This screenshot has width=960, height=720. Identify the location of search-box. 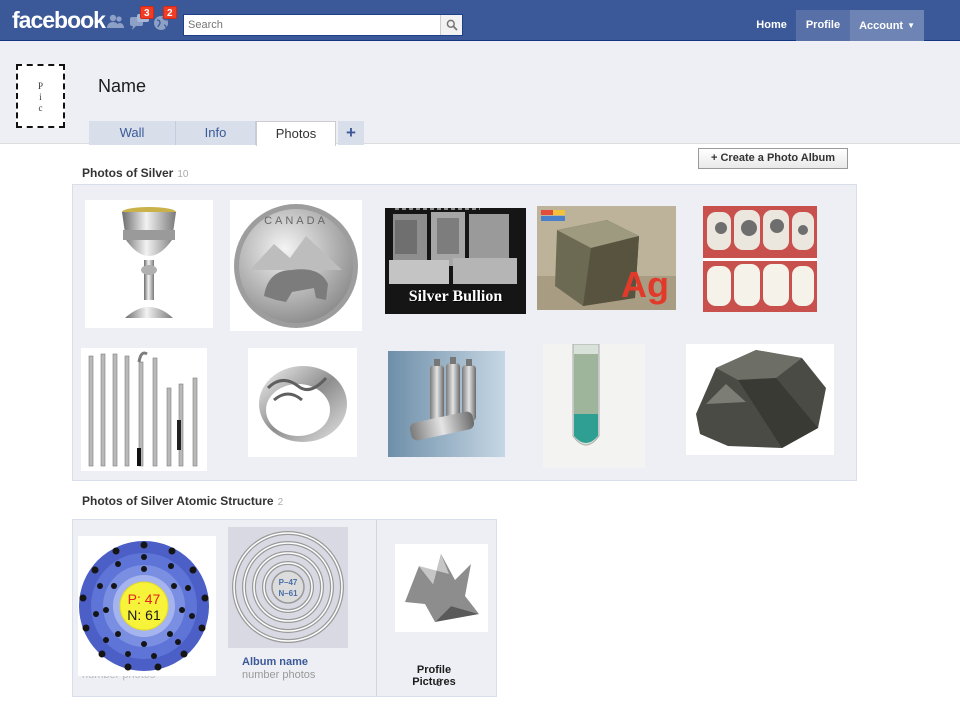
(323, 25).